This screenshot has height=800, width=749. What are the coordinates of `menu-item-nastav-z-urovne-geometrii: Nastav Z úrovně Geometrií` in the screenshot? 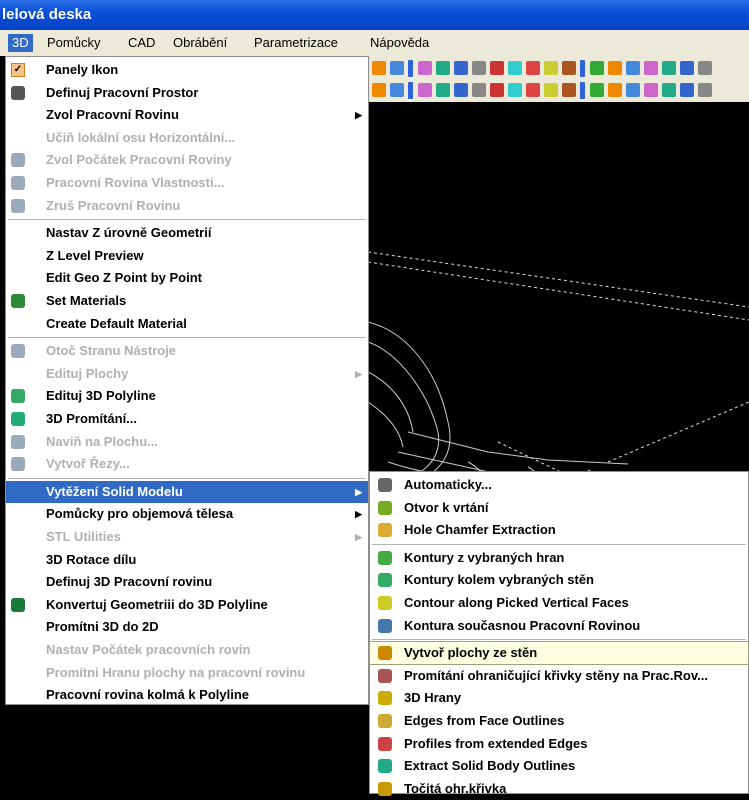 It's located at (187, 233).